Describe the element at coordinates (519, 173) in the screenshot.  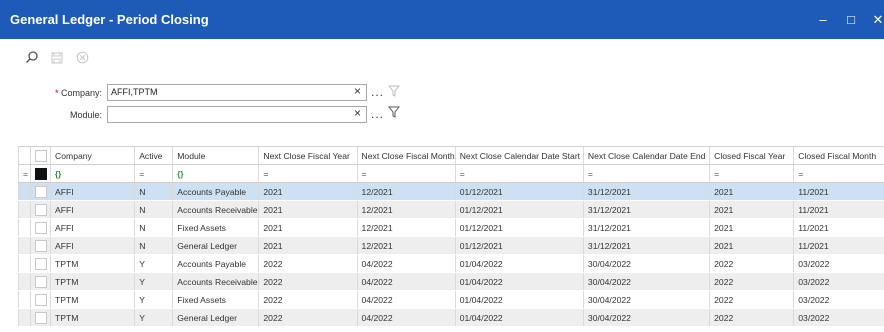
I see `filter-next-close-calendar-date-start: =` at that location.